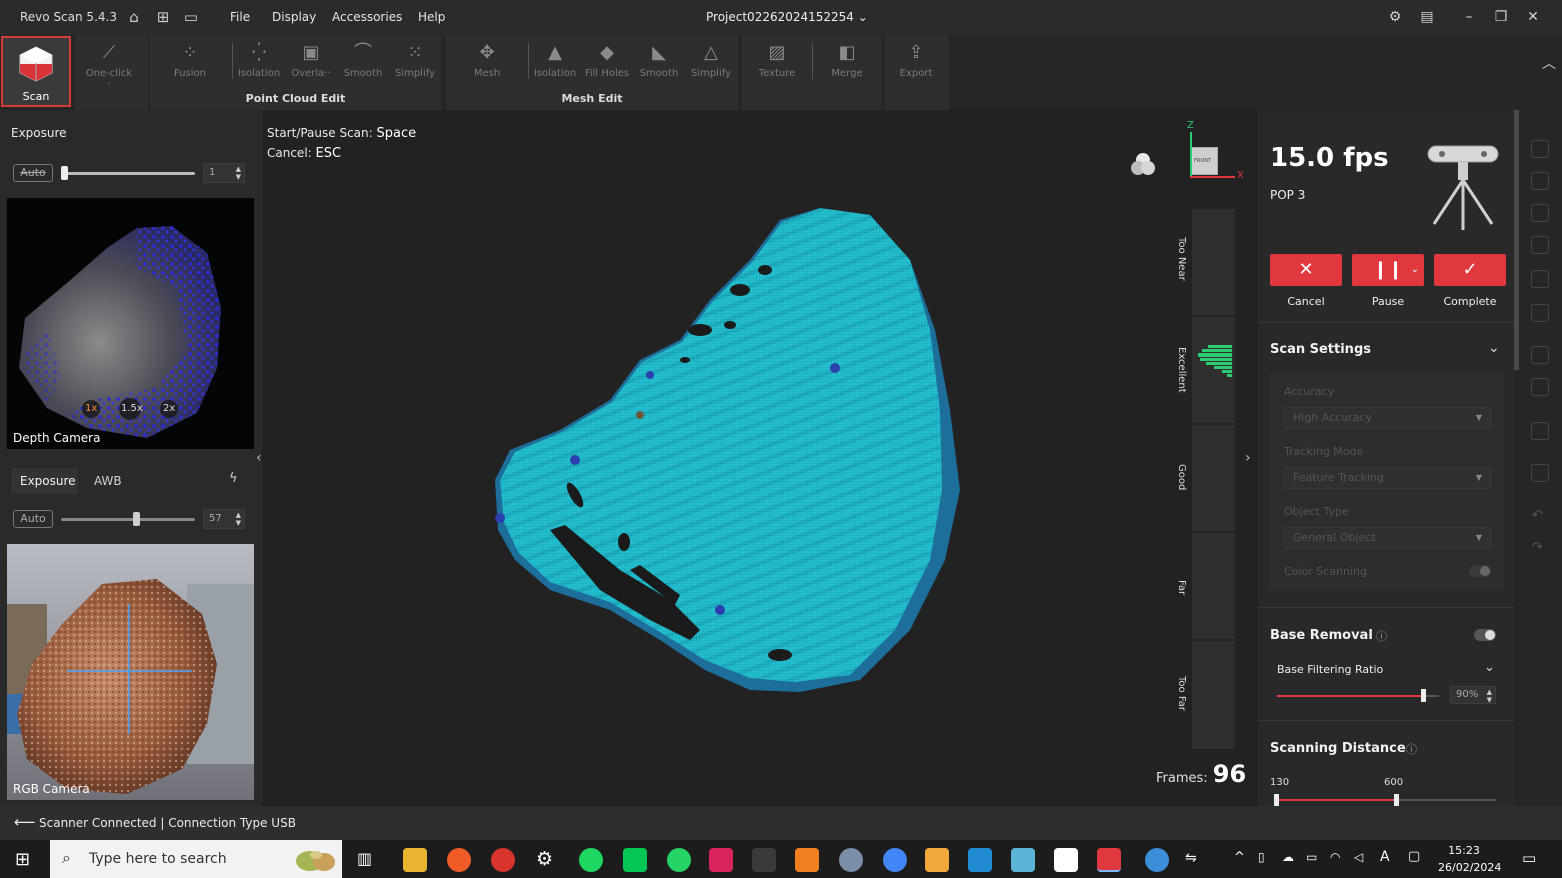 This screenshot has width=1562, height=878. Describe the element at coordinates (555, 64) in the screenshot. I see `mesh-isolation-button: ▲ Isolation` at that location.